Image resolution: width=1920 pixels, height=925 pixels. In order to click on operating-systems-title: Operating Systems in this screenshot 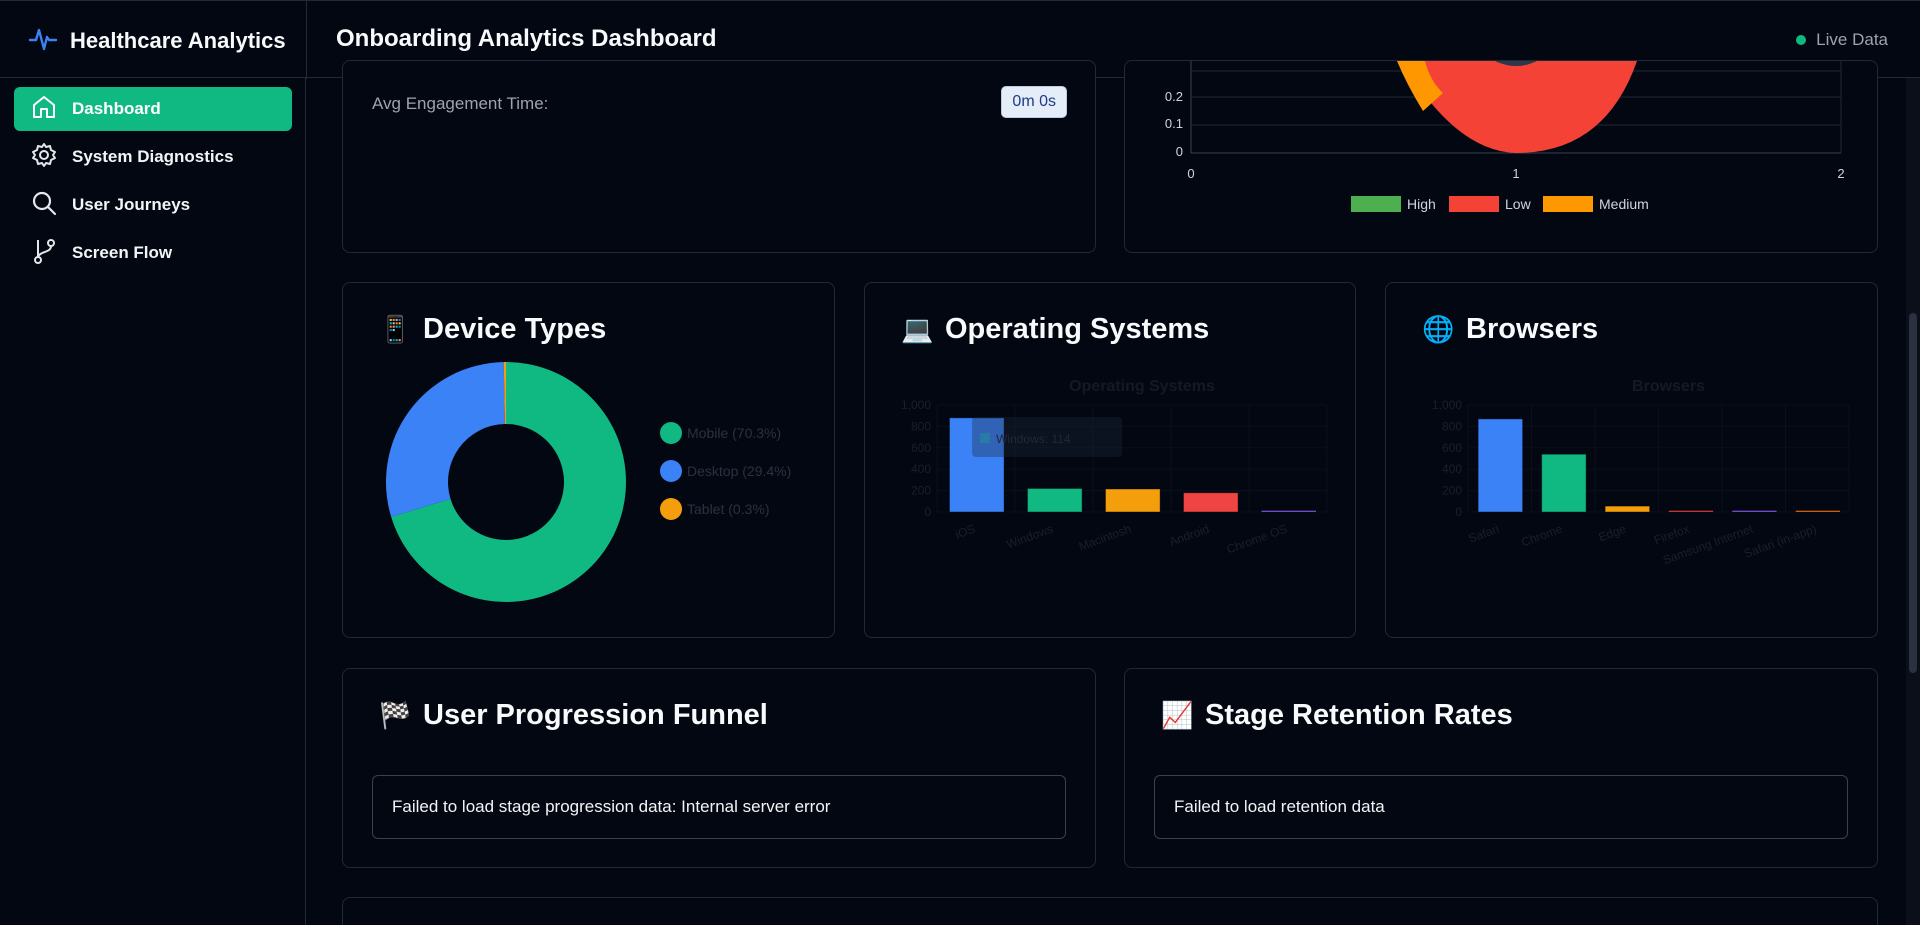, I will do `click(1077, 329)`.